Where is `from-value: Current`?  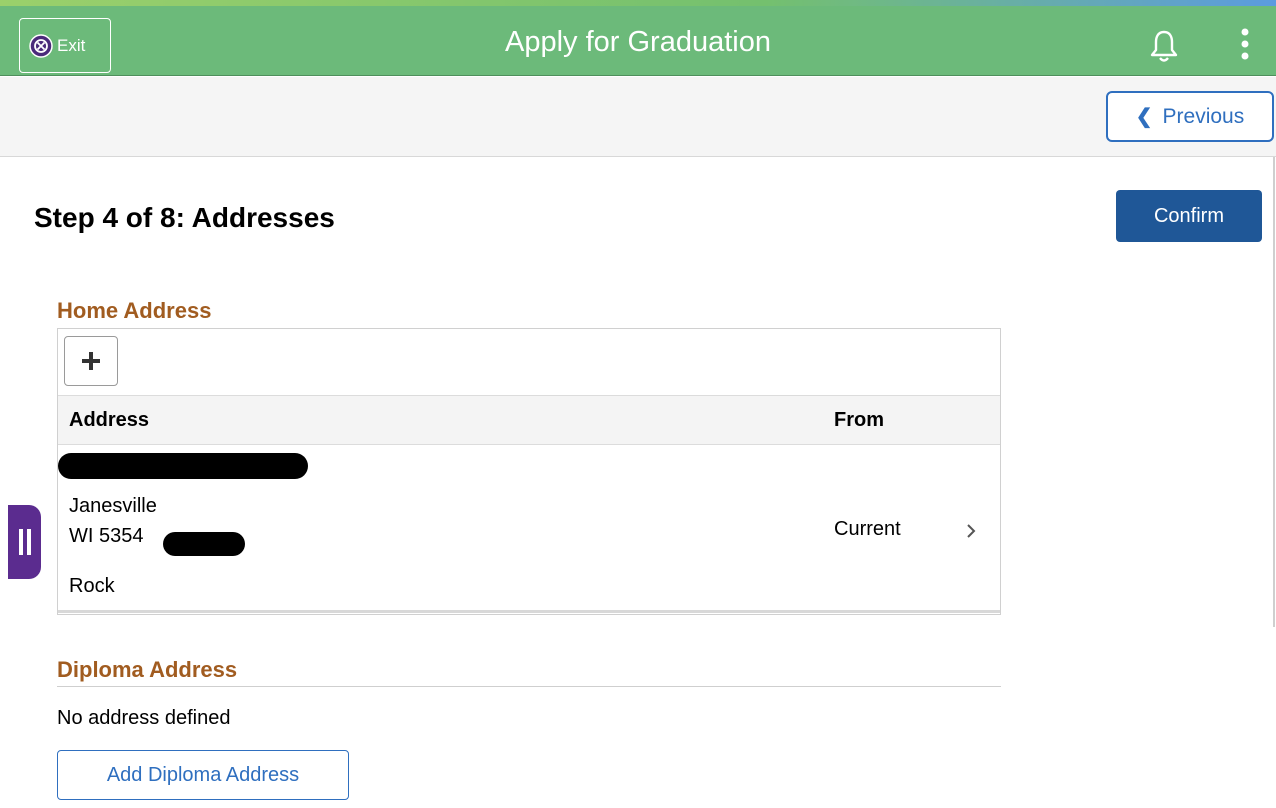
from-value: Current is located at coordinates (867, 529).